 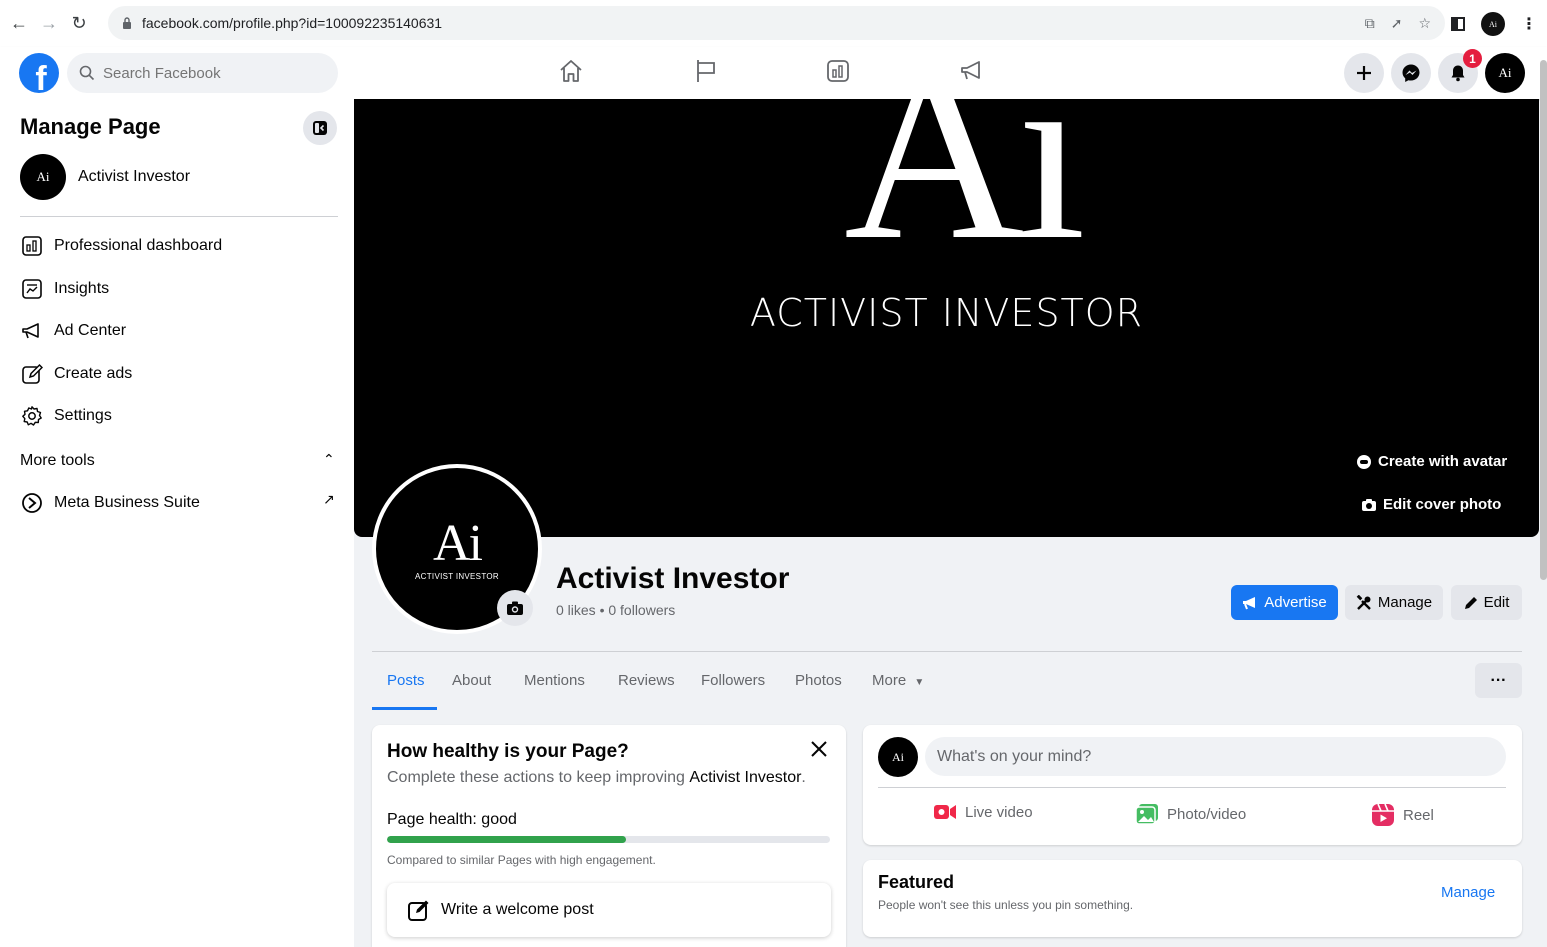 I want to click on create-with-avatar-button: Create with avatar, so click(x=1431, y=461).